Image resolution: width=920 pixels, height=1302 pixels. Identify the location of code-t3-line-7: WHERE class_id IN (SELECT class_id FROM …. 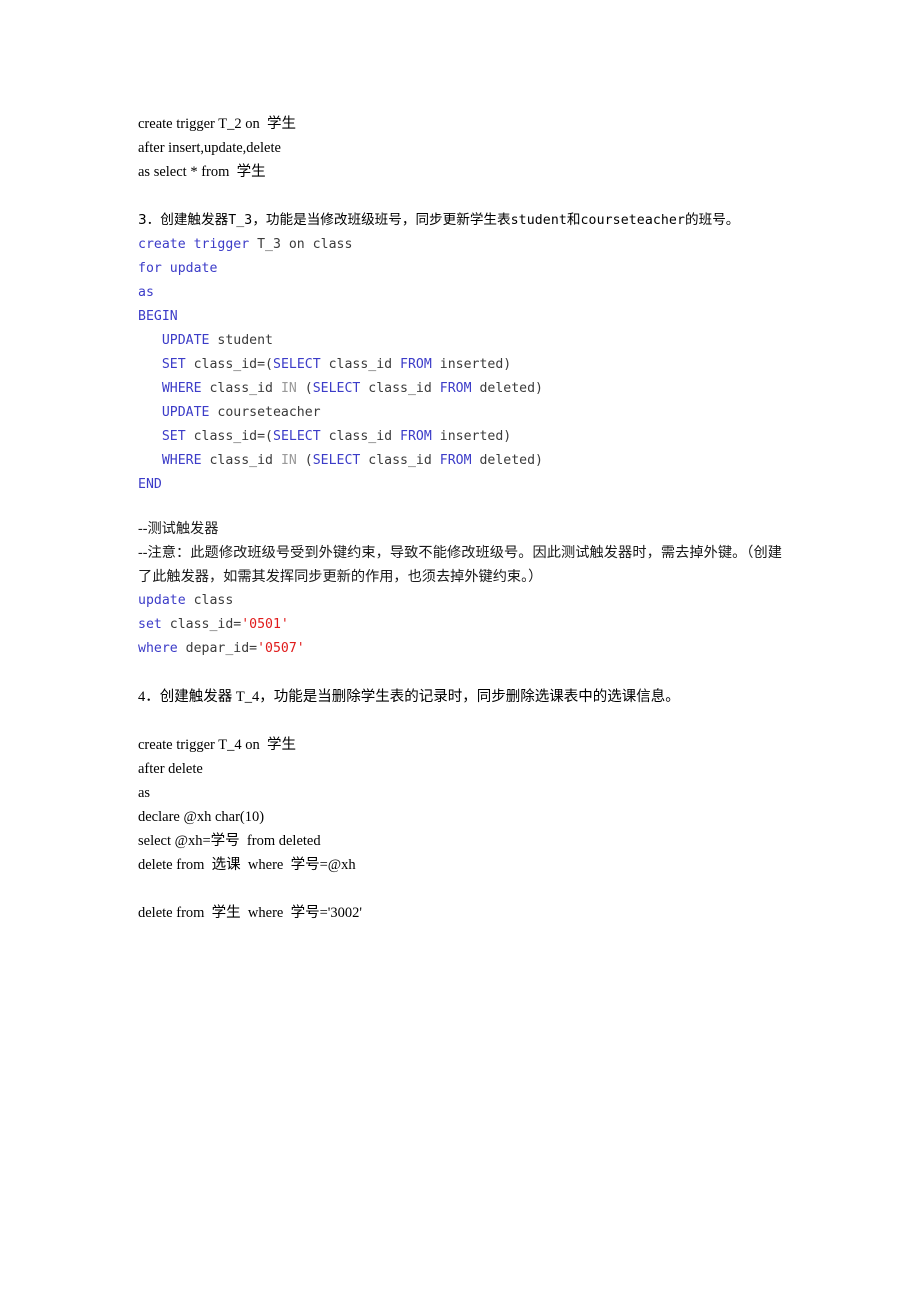
(460, 389).